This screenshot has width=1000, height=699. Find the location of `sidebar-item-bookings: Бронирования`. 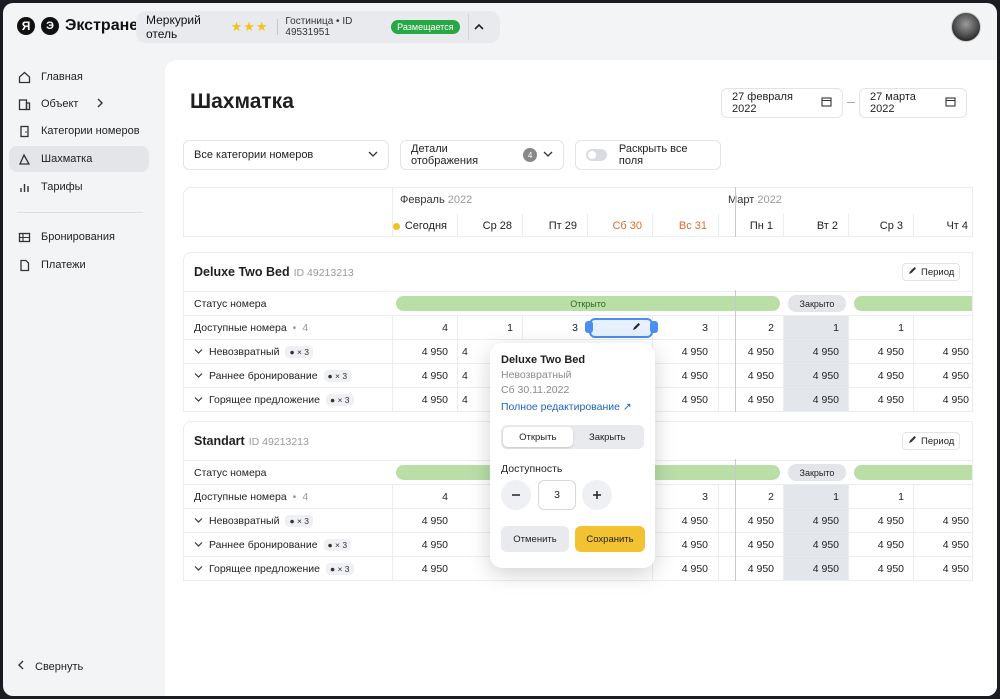

sidebar-item-bookings: Бронирования is located at coordinates (79, 237).